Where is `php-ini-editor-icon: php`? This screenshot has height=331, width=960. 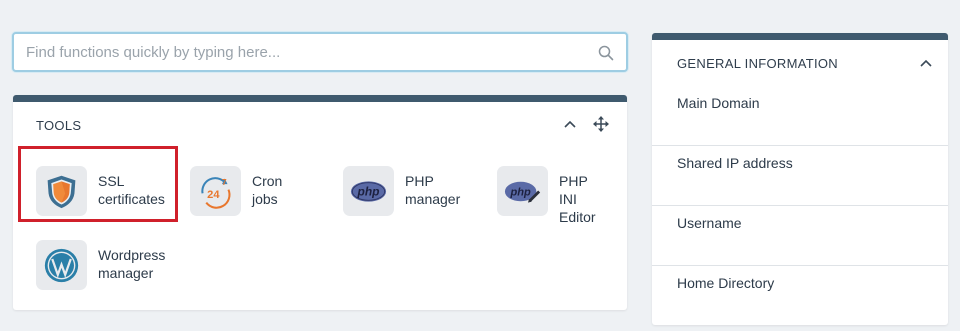
php-ini-editor-icon: php is located at coordinates (522, 192).